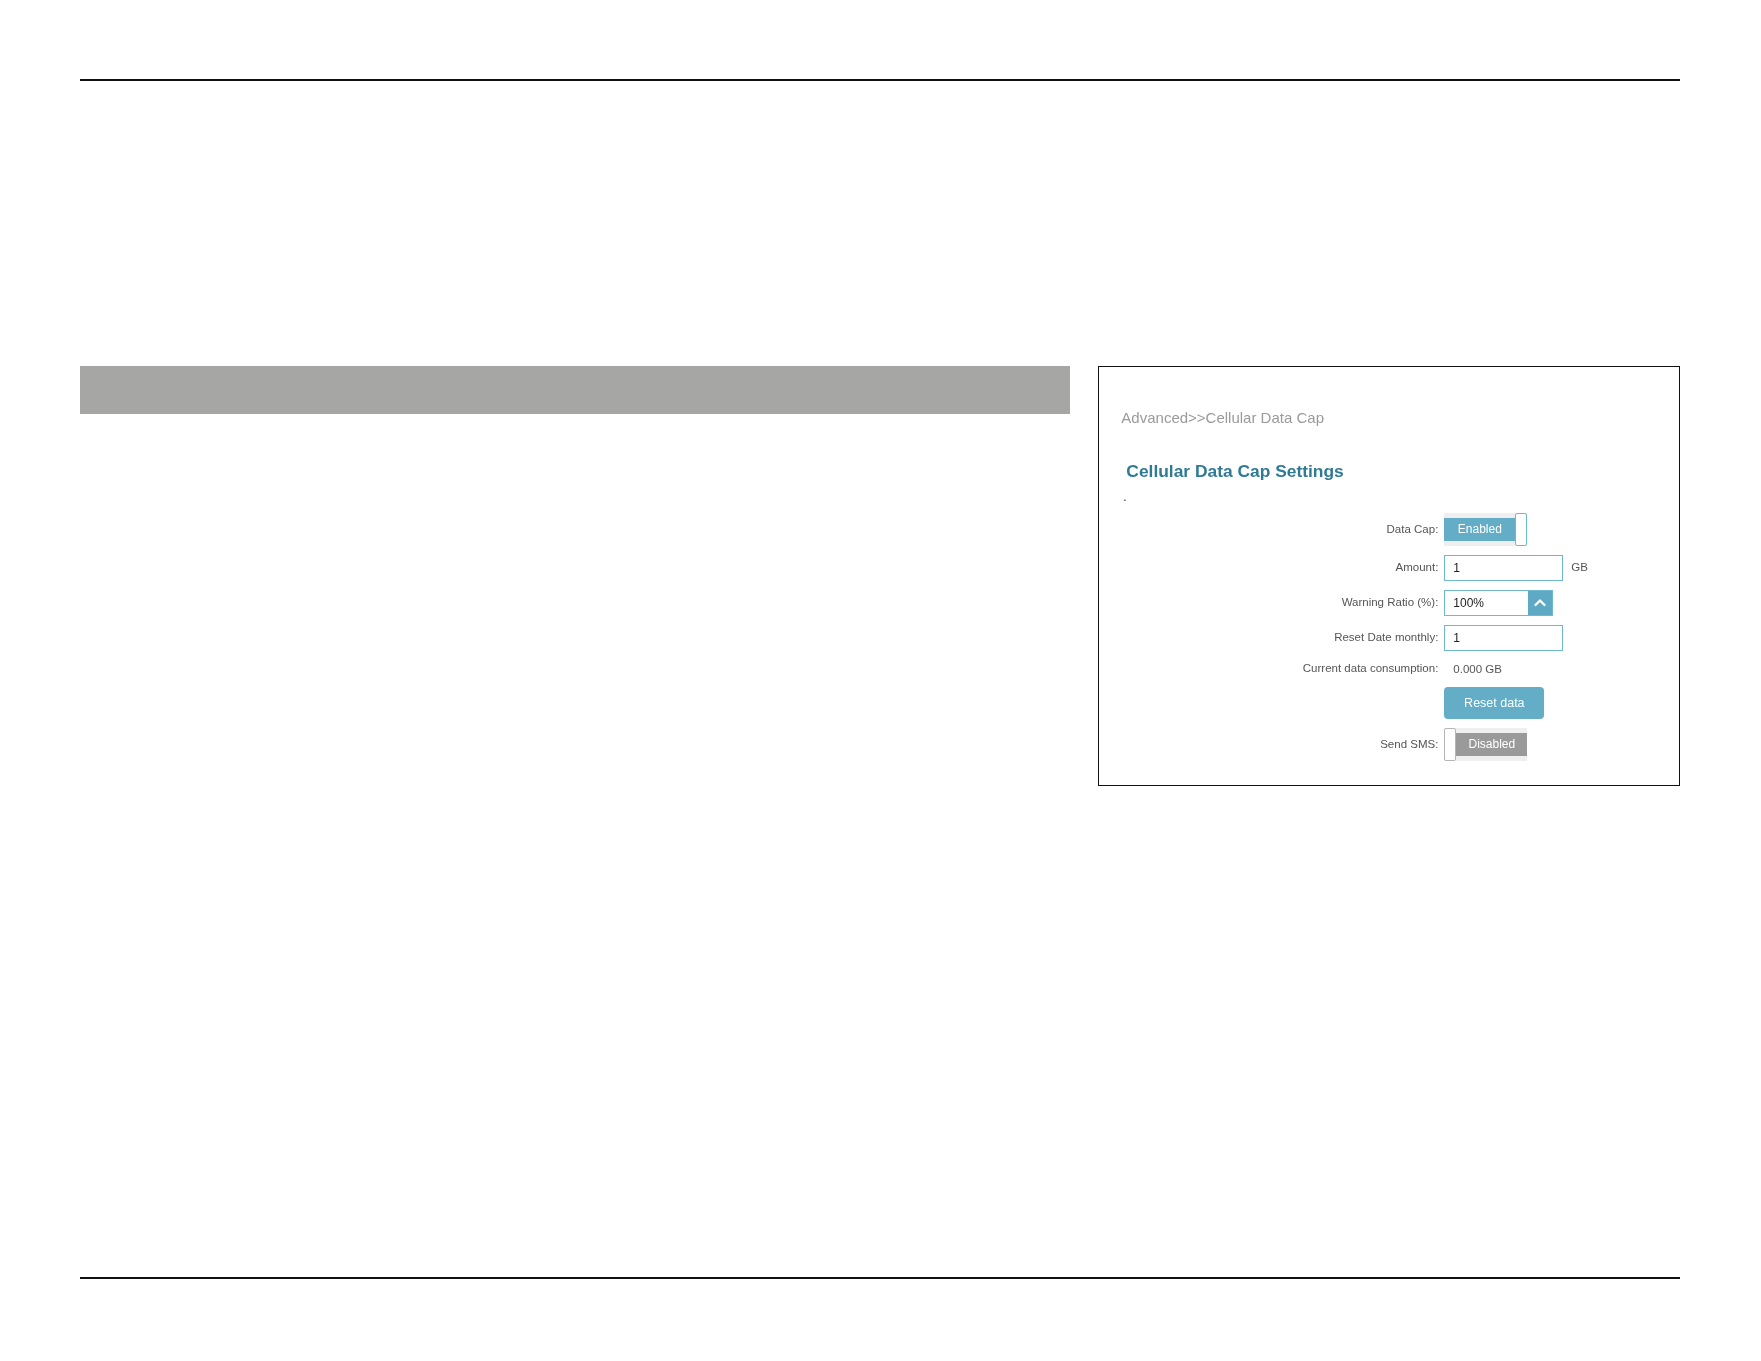 This screenshot has width=1761, height=1361. I want to click on note-text: ., so click(1125, 497).